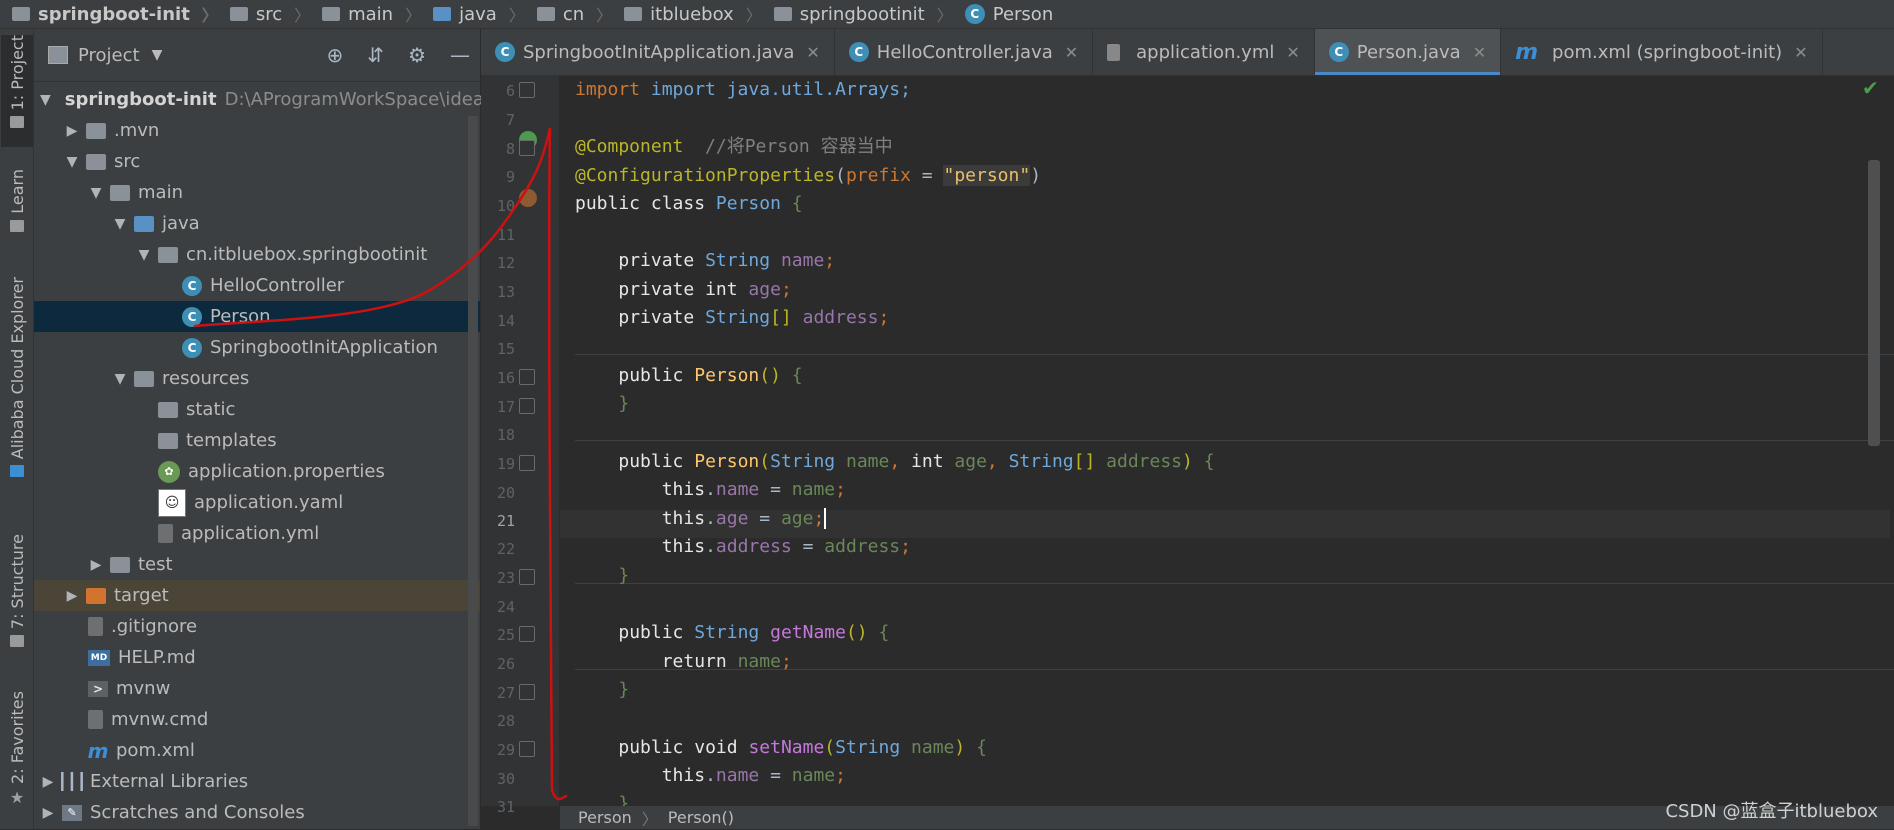 The image size is (1894, 830). I want to click on tree-item-springbootinitapplication: C SpringbootInitApplication, so click(257, 347).